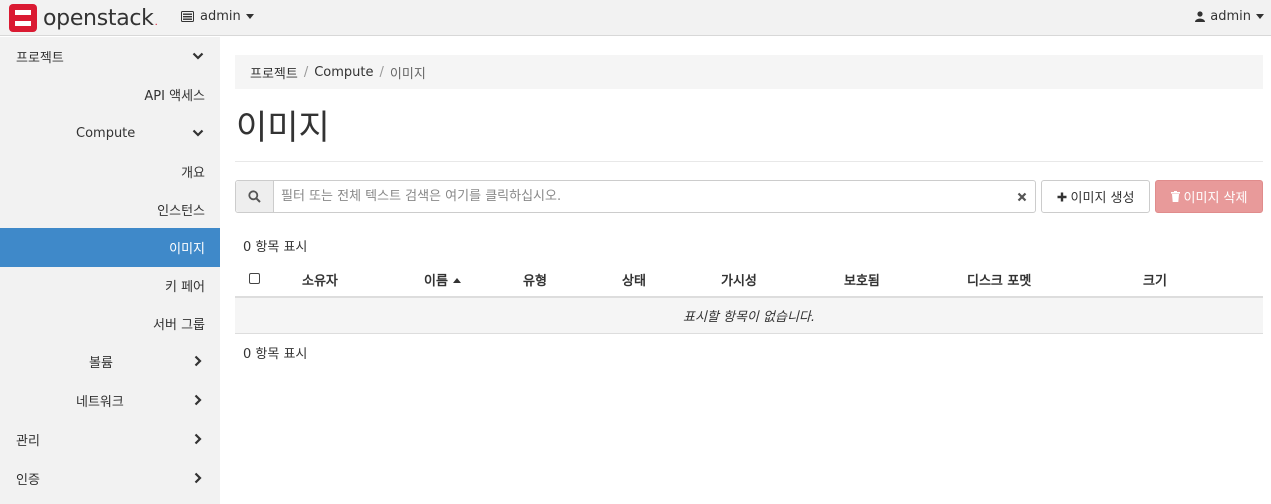 This screenshot has width=1271, height=504. I want to click on sidebar-item-label: 서버 그룹, so click(179, 325).